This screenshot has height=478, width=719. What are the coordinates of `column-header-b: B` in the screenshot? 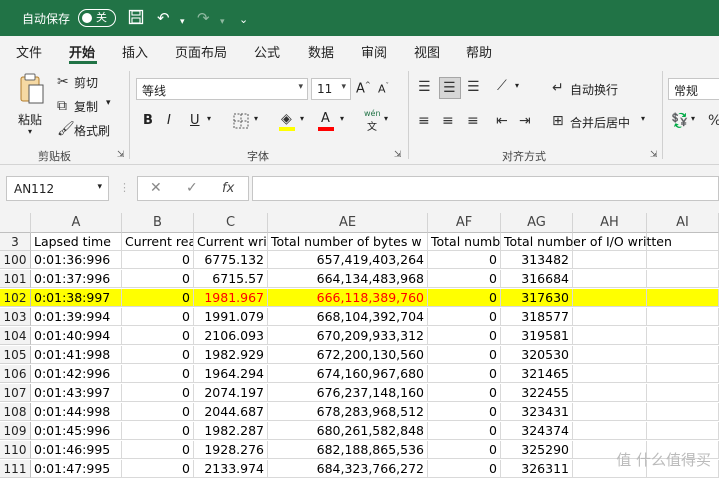 It's located at (158, 223).